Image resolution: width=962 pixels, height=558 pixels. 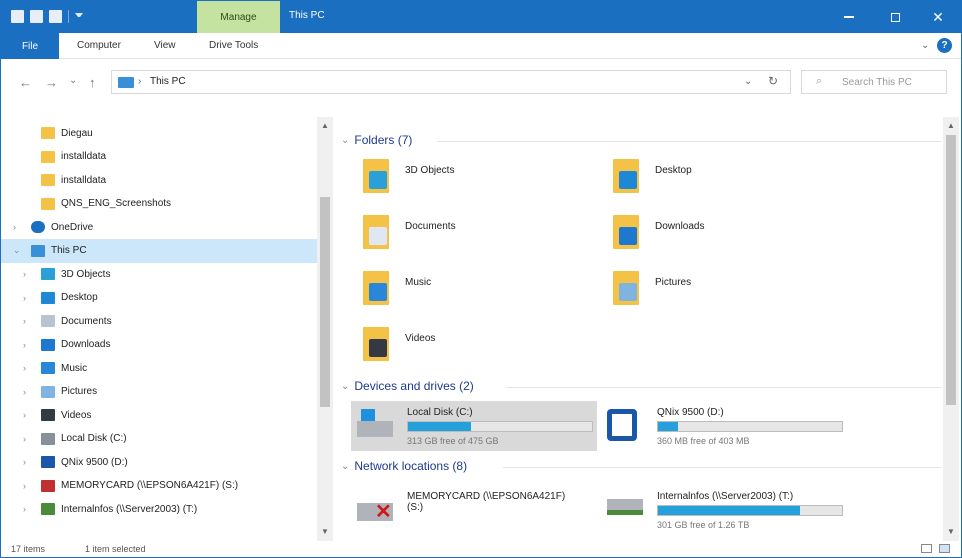 I want to click on folder-item: 3D Objects, so click(x=461, y=178).